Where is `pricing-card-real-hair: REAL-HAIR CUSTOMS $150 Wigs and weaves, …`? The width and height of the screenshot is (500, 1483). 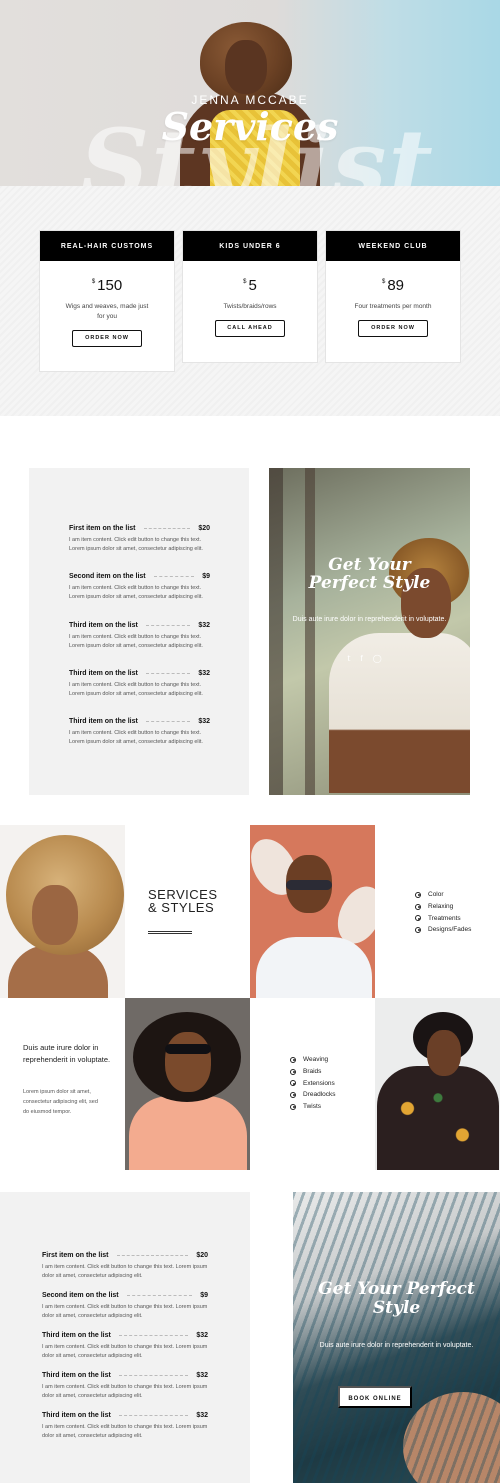
pricing-card-real-hair: REAL-HAIR CUSTOMS $150 Wigs and weaves, … is located at coordinates (107, 301).